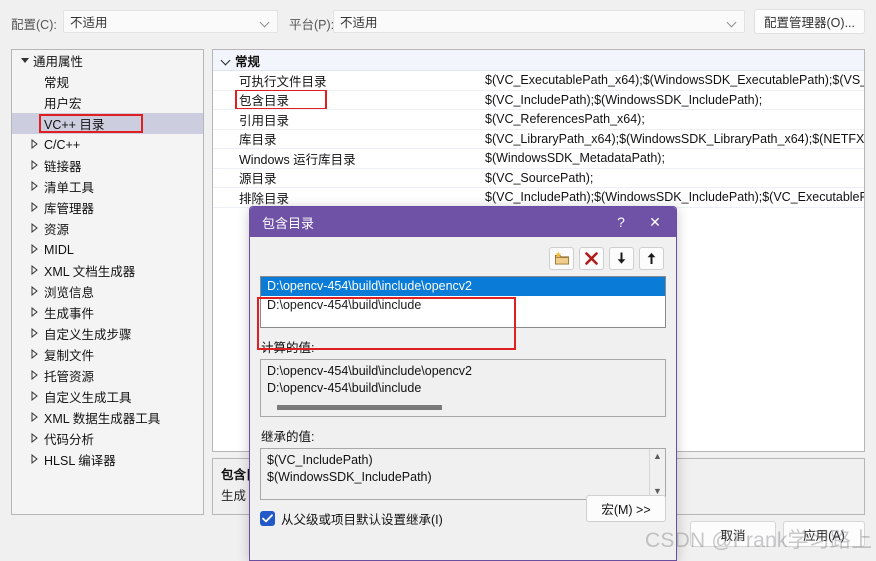 The width and height of the screenshot is (876, 561). What do you see at coordinates (57, 230) in the screenshot?
I see `tree-item-label: 资源` at bounding box center [57, 230].